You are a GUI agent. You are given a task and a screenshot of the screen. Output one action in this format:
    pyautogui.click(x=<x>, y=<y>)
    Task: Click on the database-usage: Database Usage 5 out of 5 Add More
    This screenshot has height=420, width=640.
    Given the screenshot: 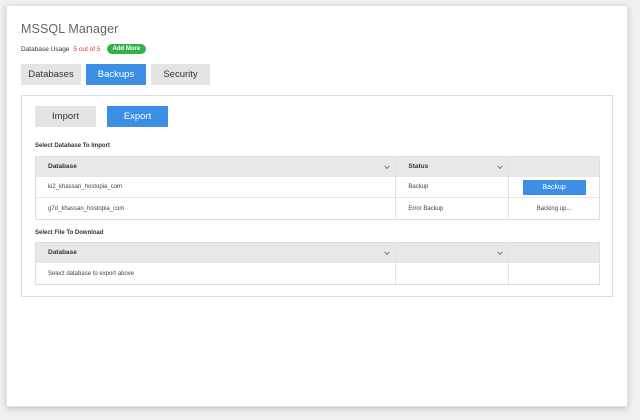 What is the action you would take?
    pyautogui.click(x=84, y=49)
    